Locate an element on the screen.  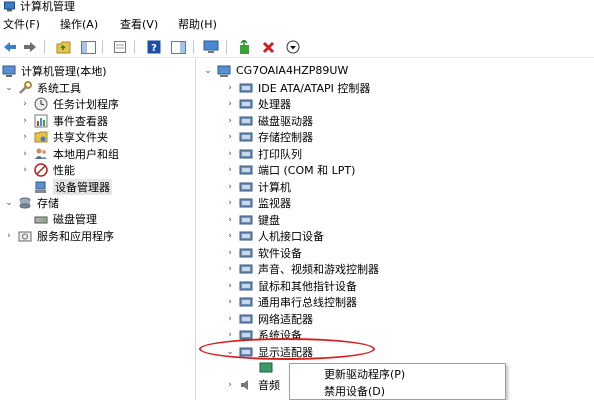
clock-icon is located at coordinates (41, 104).